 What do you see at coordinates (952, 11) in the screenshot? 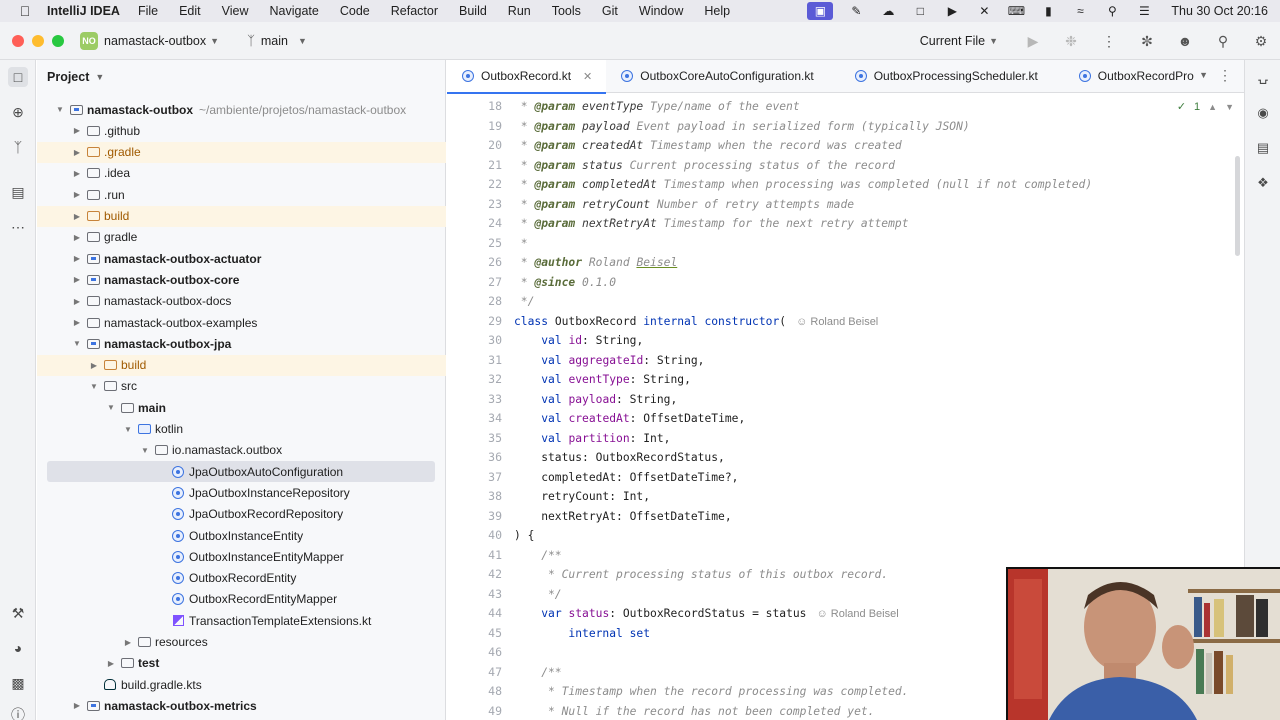
I see `play-icon: ▶` at bounding box center [952, 11].